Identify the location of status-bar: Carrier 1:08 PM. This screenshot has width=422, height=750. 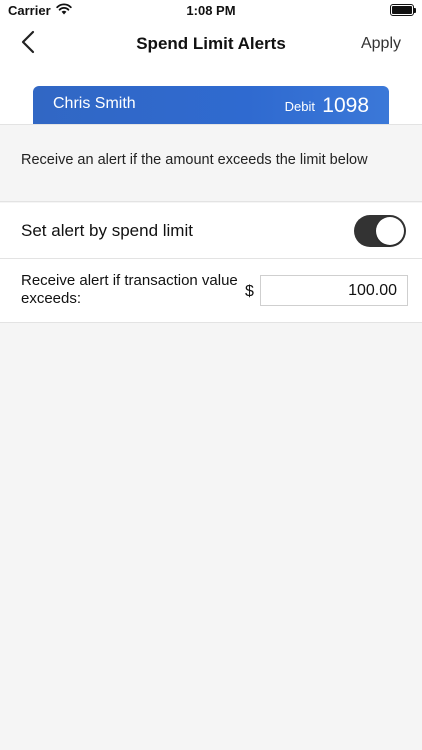
(211, 11).